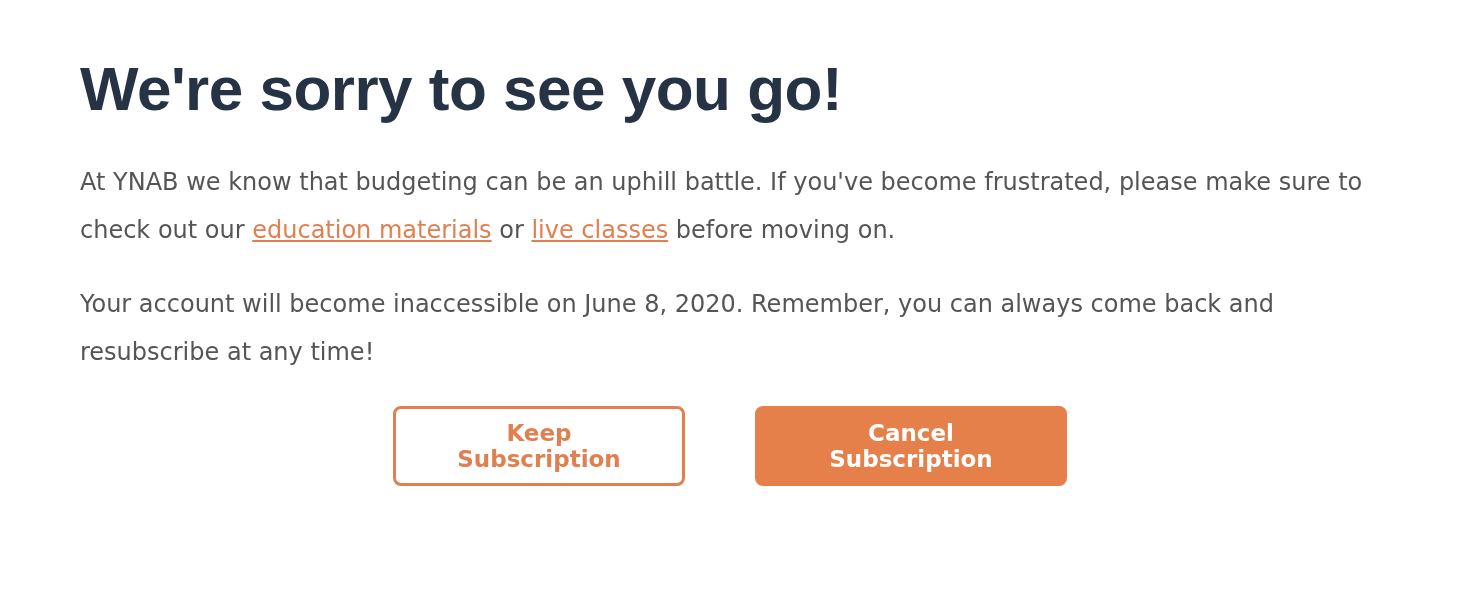 The image size is (1460, 600). Describe the element at coordinates (911, 446) in the screenshot. I see `cancel-button: Cancel Subscription` at that location.